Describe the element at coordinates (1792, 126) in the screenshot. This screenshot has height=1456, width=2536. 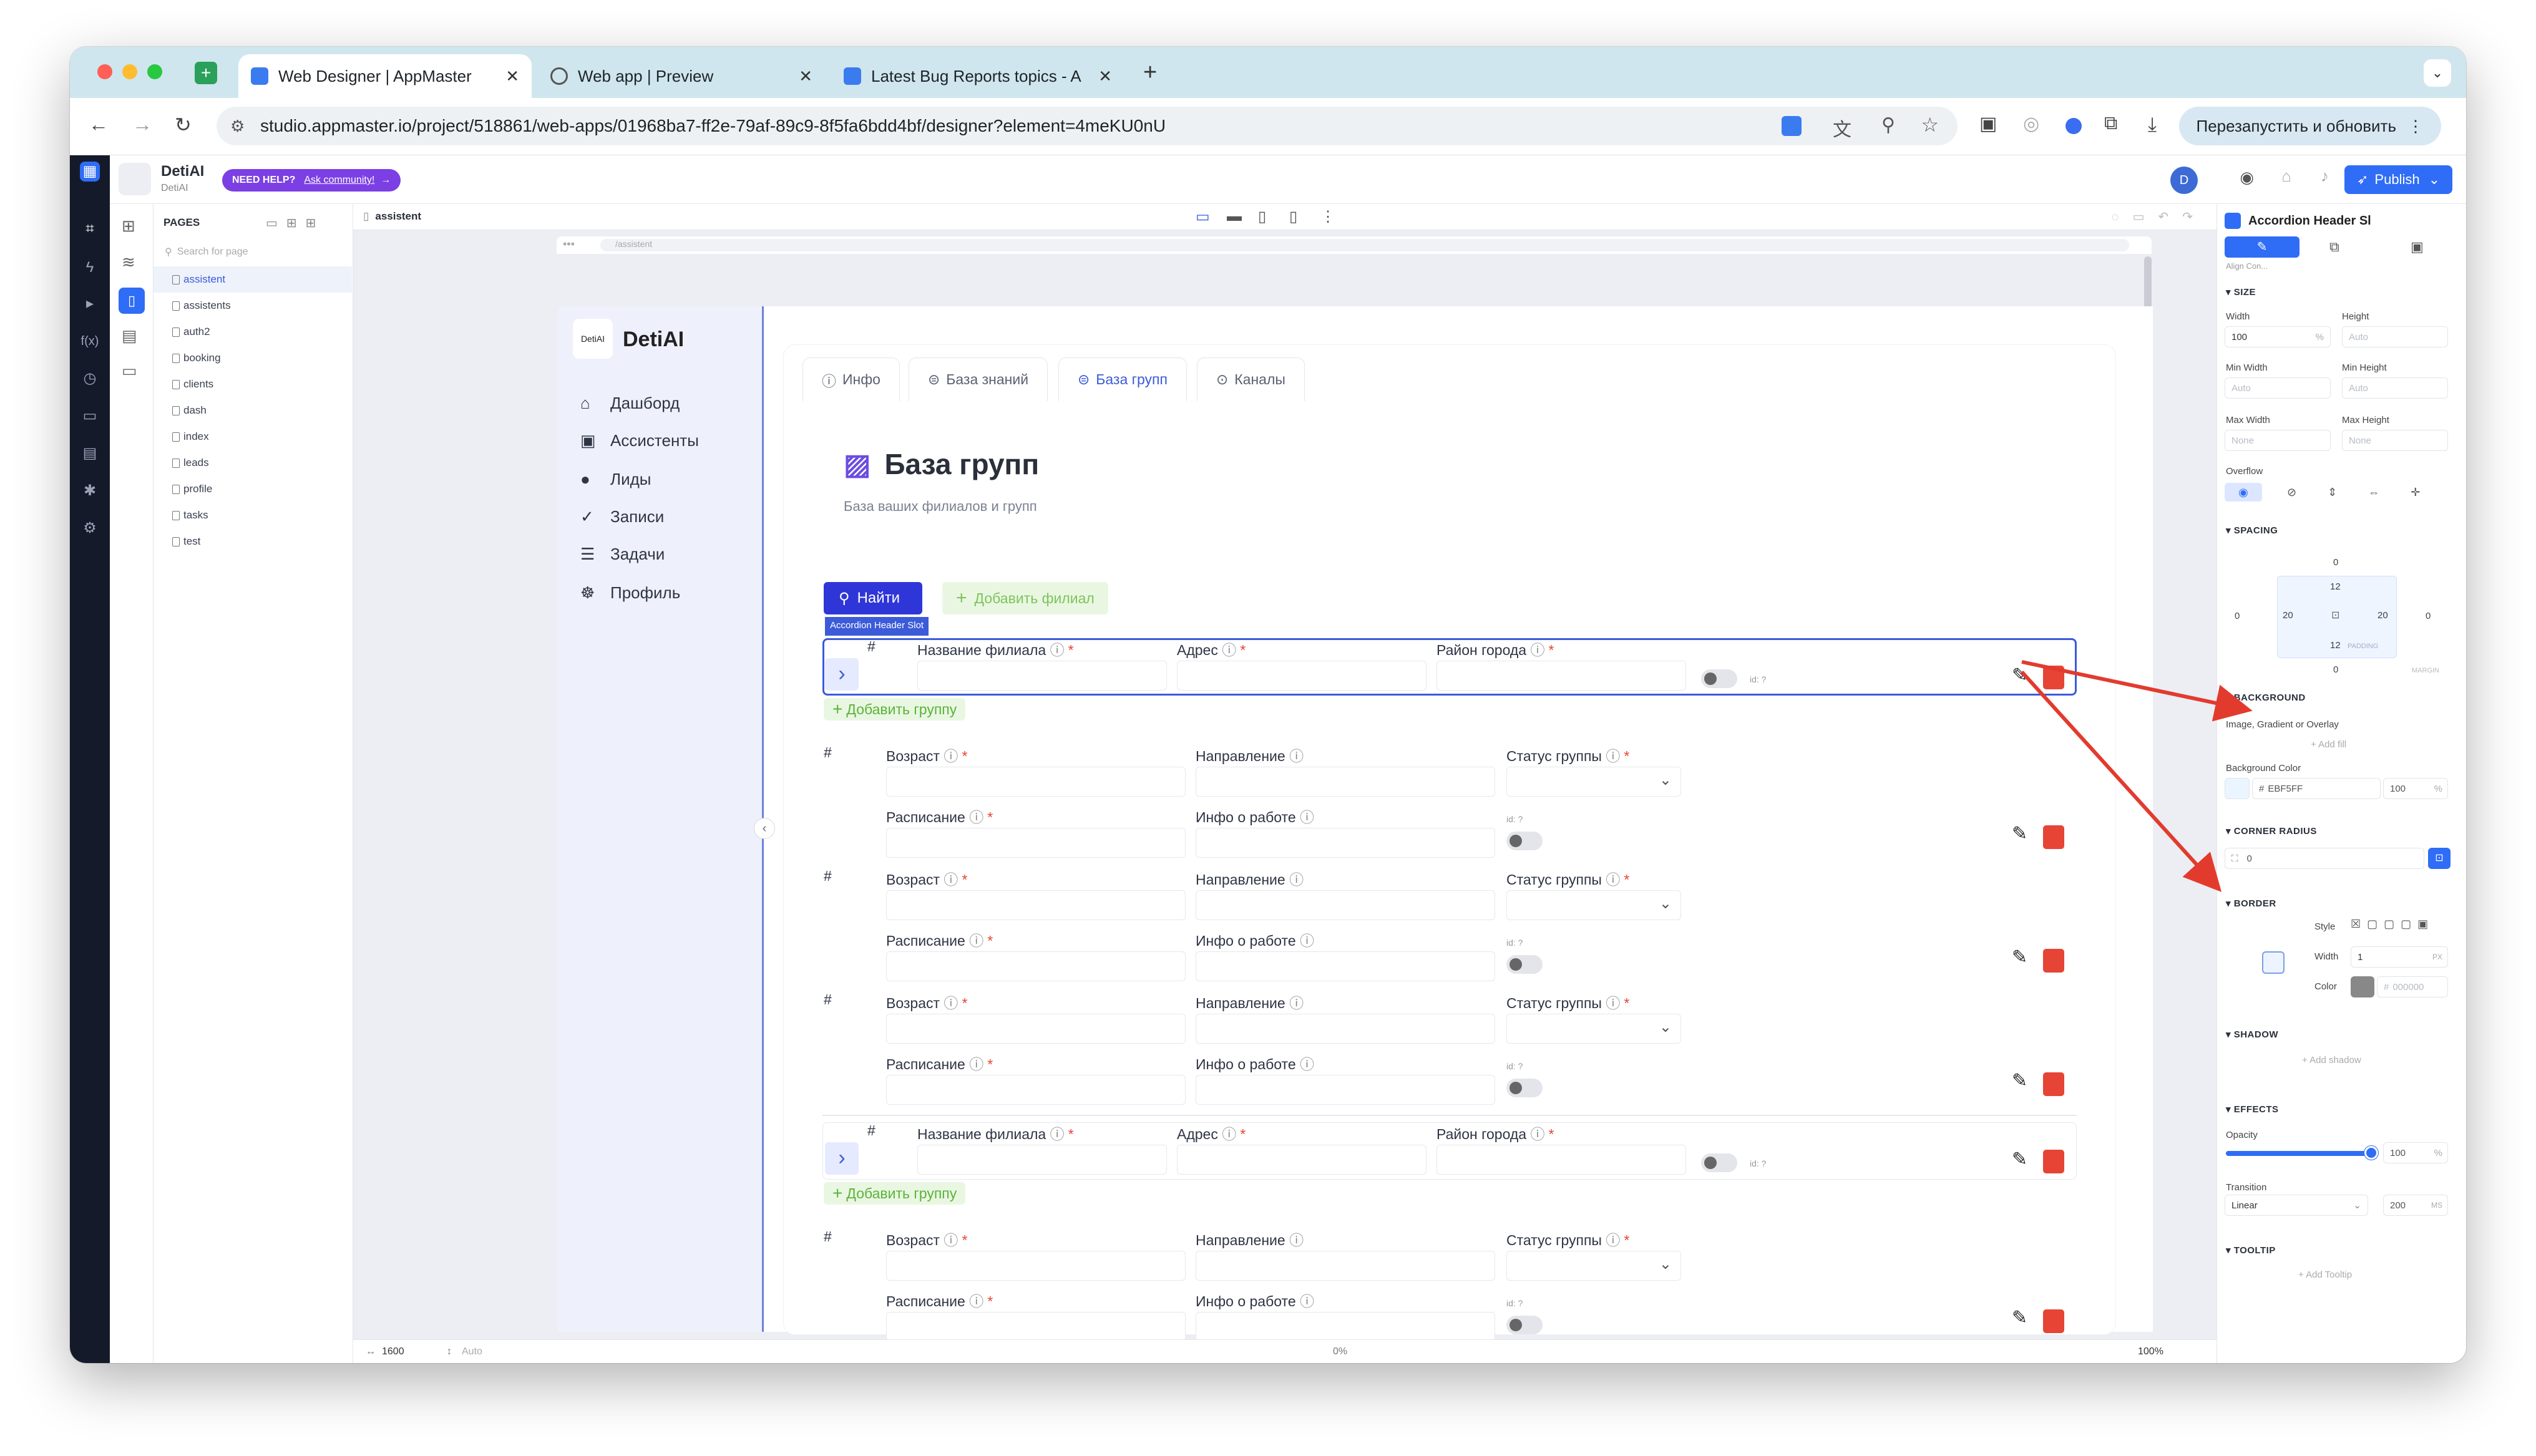
I see `app-install-icon` at that location.